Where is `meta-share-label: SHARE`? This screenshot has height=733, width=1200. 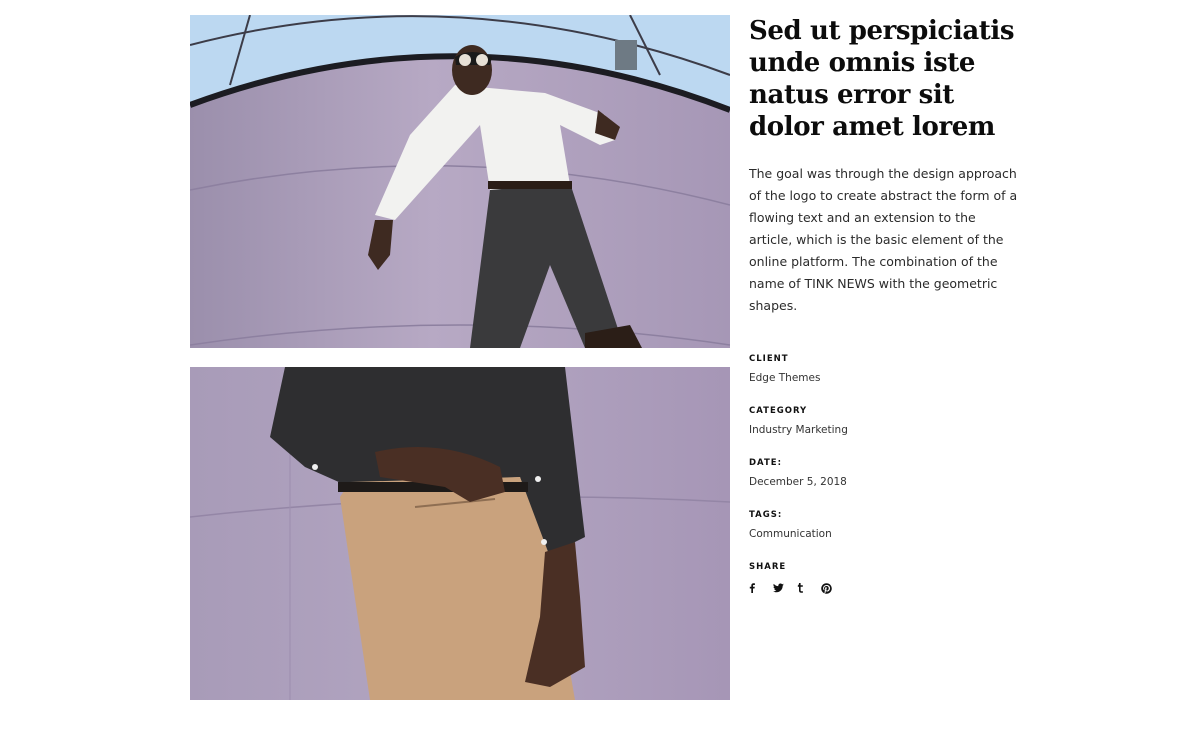 meta-share-label: SHARE is located at coordinates (768, 567).